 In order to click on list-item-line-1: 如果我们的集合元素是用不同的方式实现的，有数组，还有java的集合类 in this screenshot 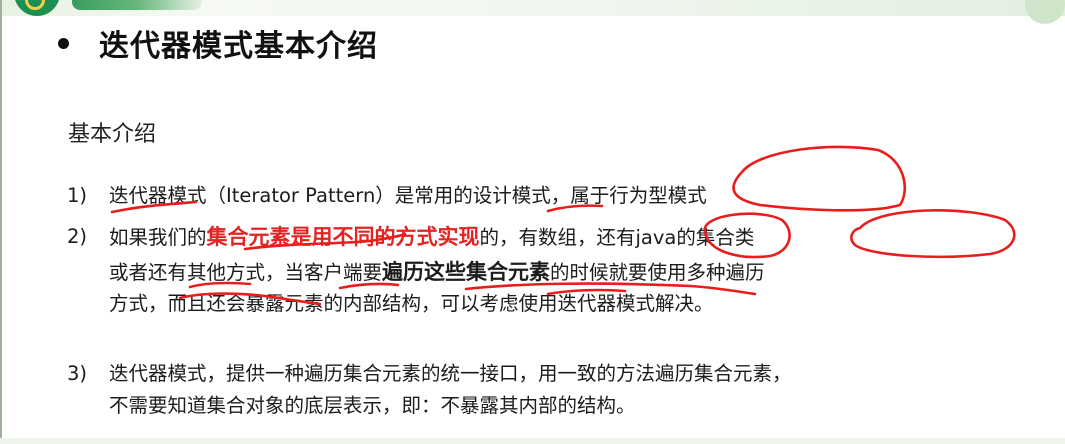, I will do `click(431, 237)`.